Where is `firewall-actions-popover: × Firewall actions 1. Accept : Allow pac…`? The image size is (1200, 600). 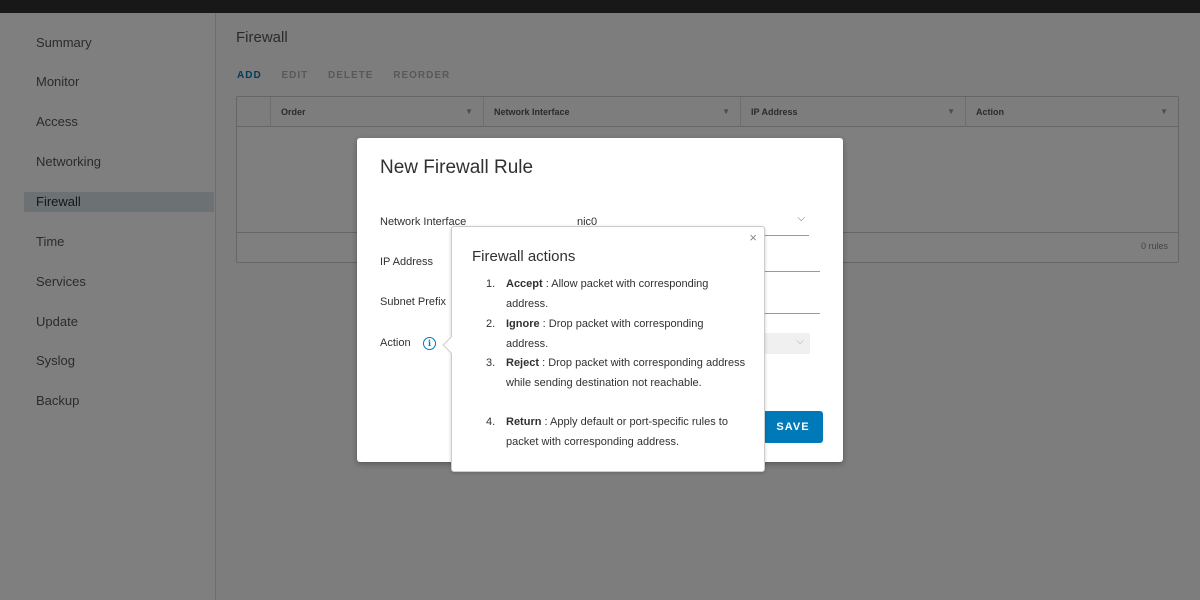 firewall-actions-popover: × Firewall actions 1. Accept : Allow pac… is located at coordinates (603, 349).